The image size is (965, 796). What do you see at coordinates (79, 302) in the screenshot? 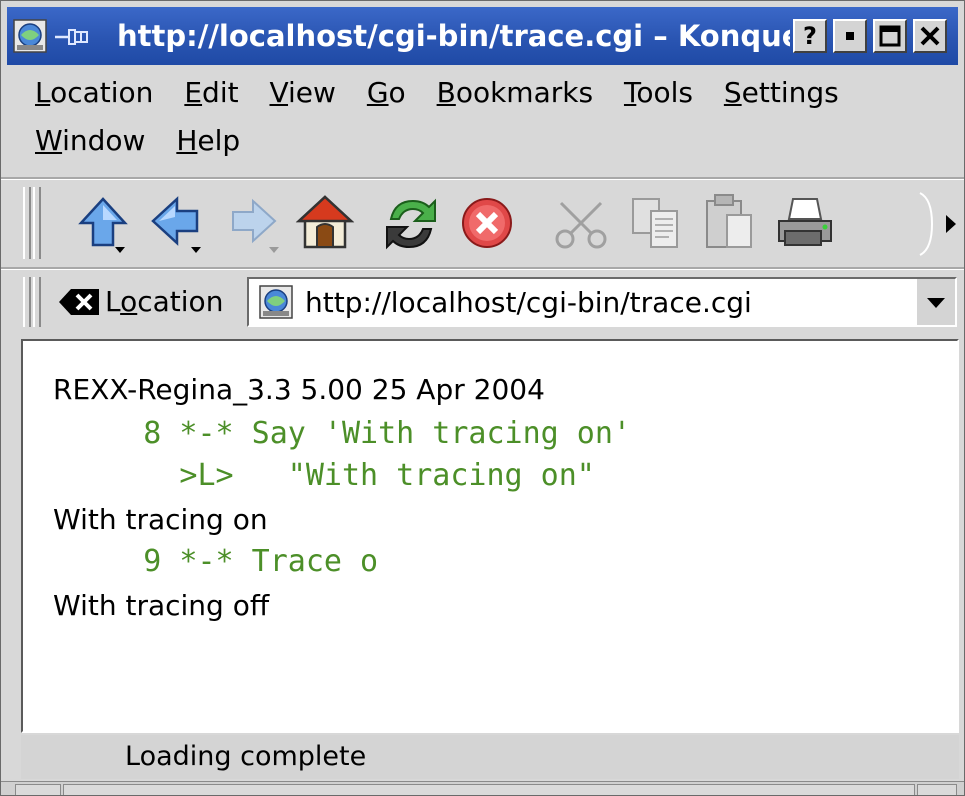
I see `clear-location-icon` at bounding box center [79, 302].